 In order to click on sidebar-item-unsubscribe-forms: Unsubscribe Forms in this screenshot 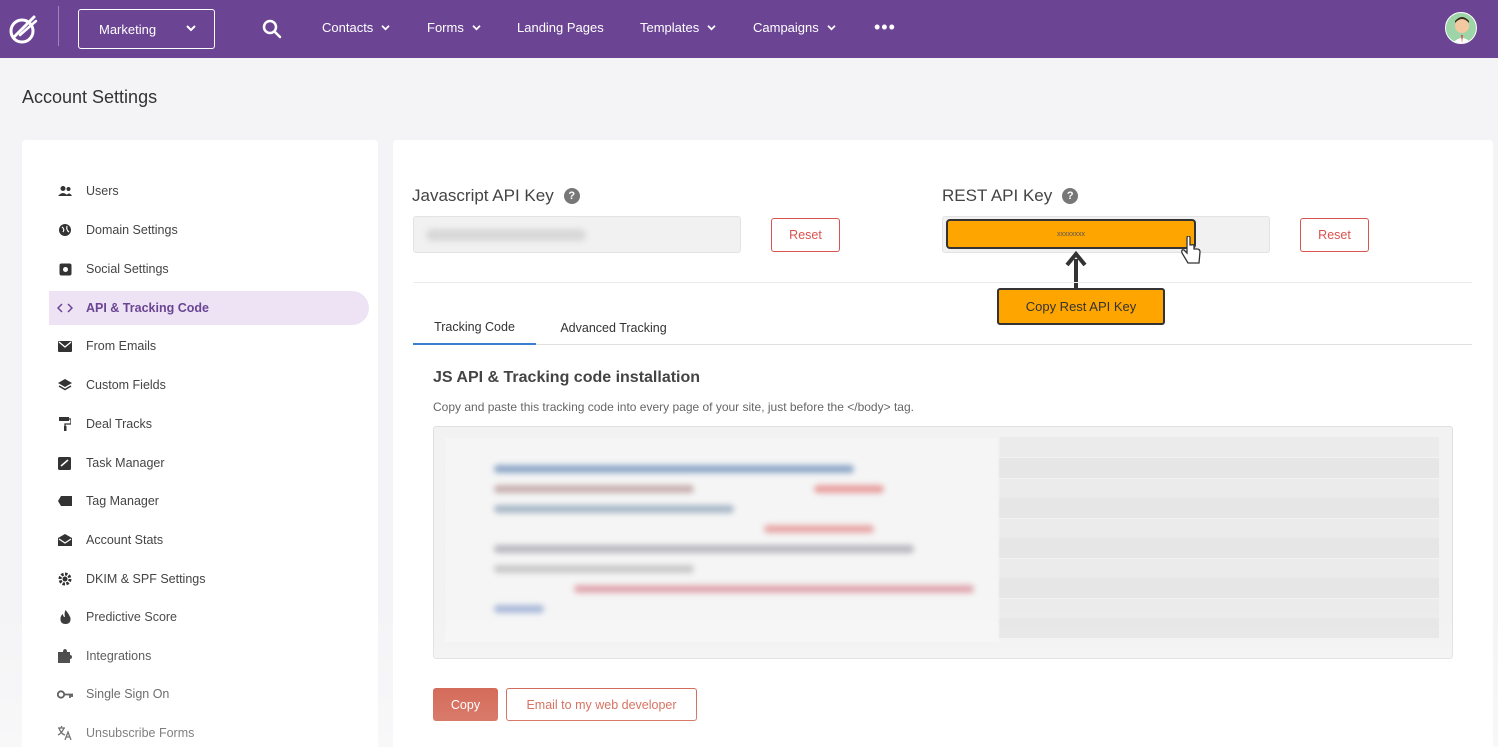, I will do `click(209, 731)`.